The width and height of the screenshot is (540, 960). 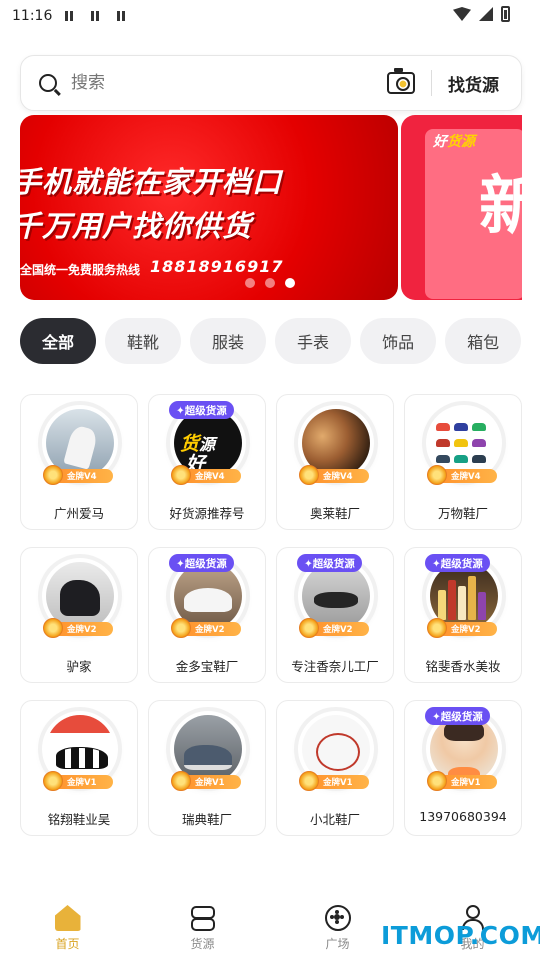 What do you see at coordinates (207, 768) in the screenshot?
I see `shop-card: 金牌V1 瑞典鞋厂` at bounding box center [207, 768].